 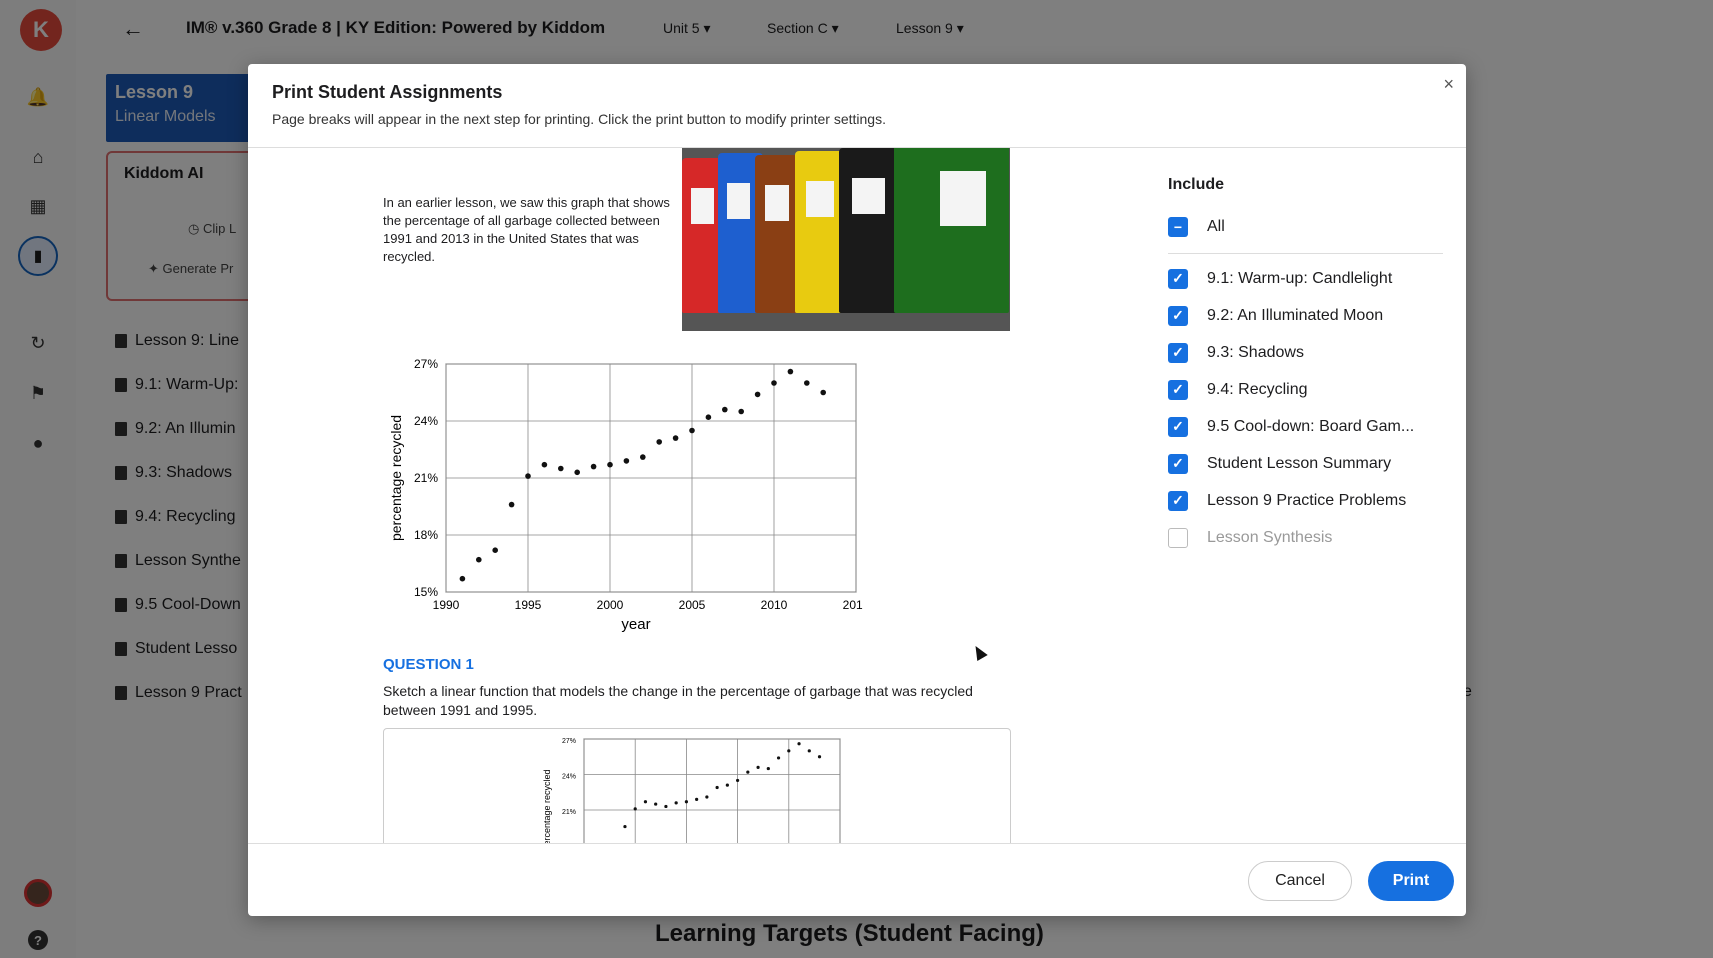 I want to click on plot-area, so click(x=712, y=790).